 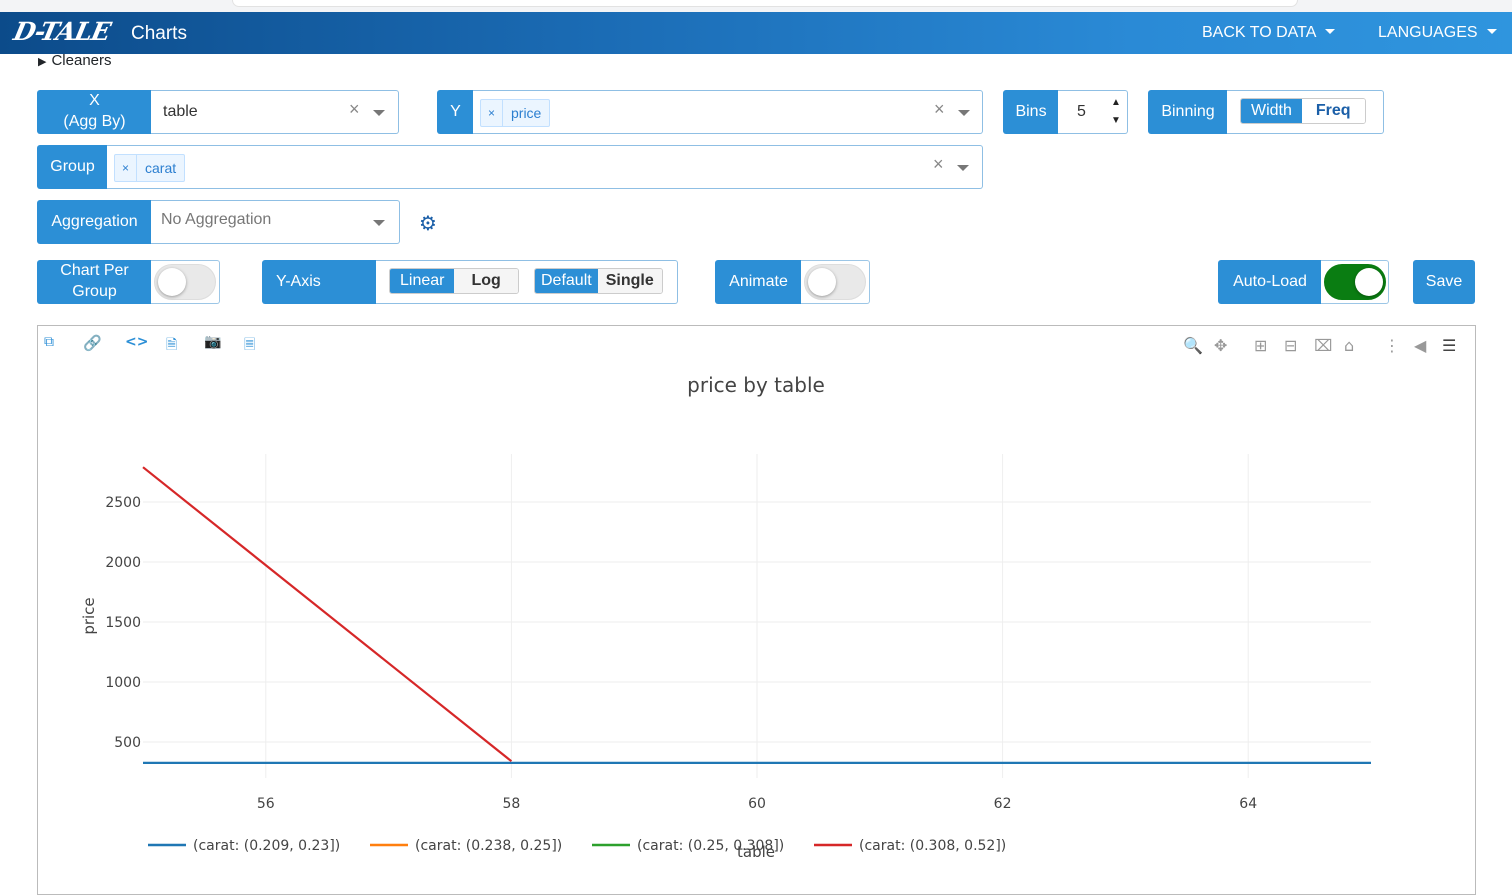 What do you see at coordinates (62, 31) in the screenshot?
I see `dtale-logo: D-TALE` at bounding box center [62, 31].